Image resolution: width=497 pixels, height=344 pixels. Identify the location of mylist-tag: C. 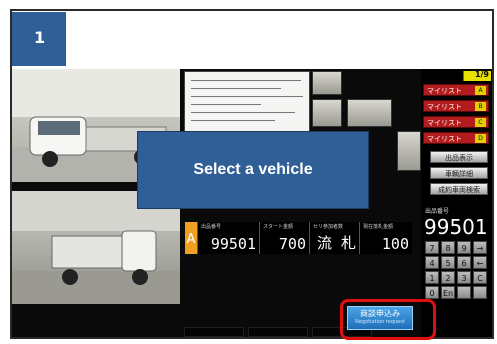
(480, 122).